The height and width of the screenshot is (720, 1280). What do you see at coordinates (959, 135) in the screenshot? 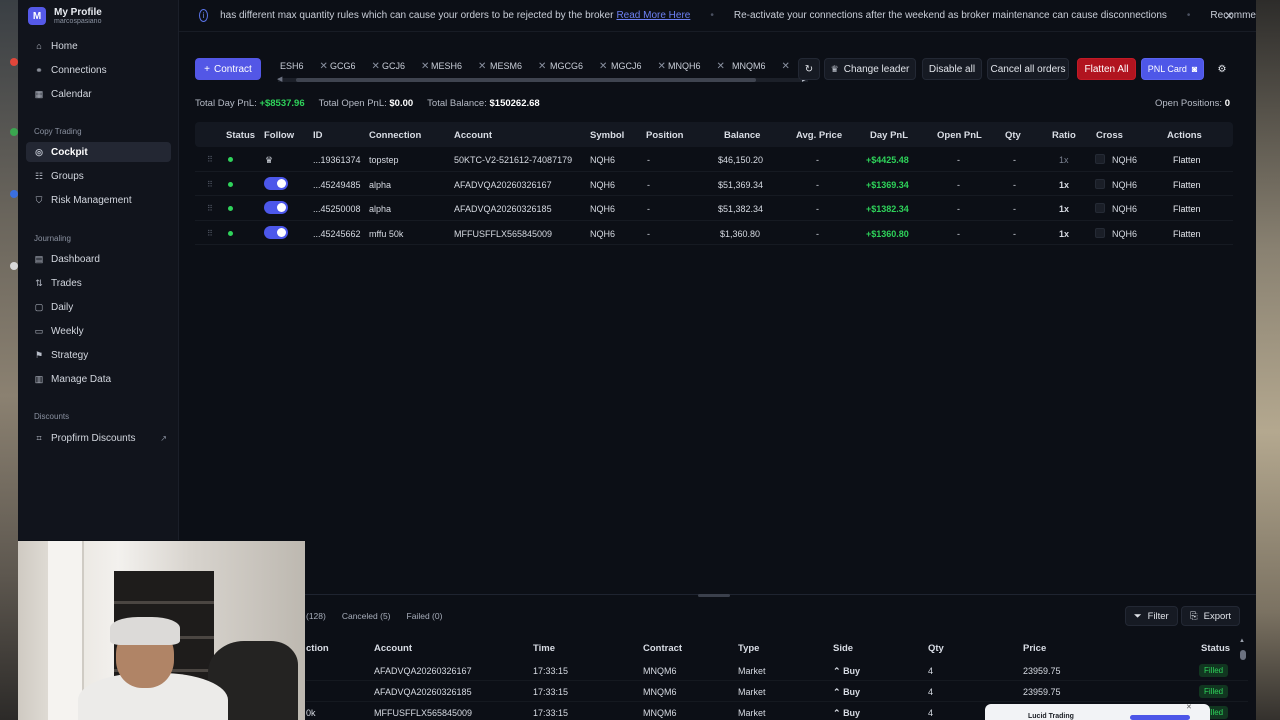
I see `column-header: Open PnL` at bounding box center [959, 135].